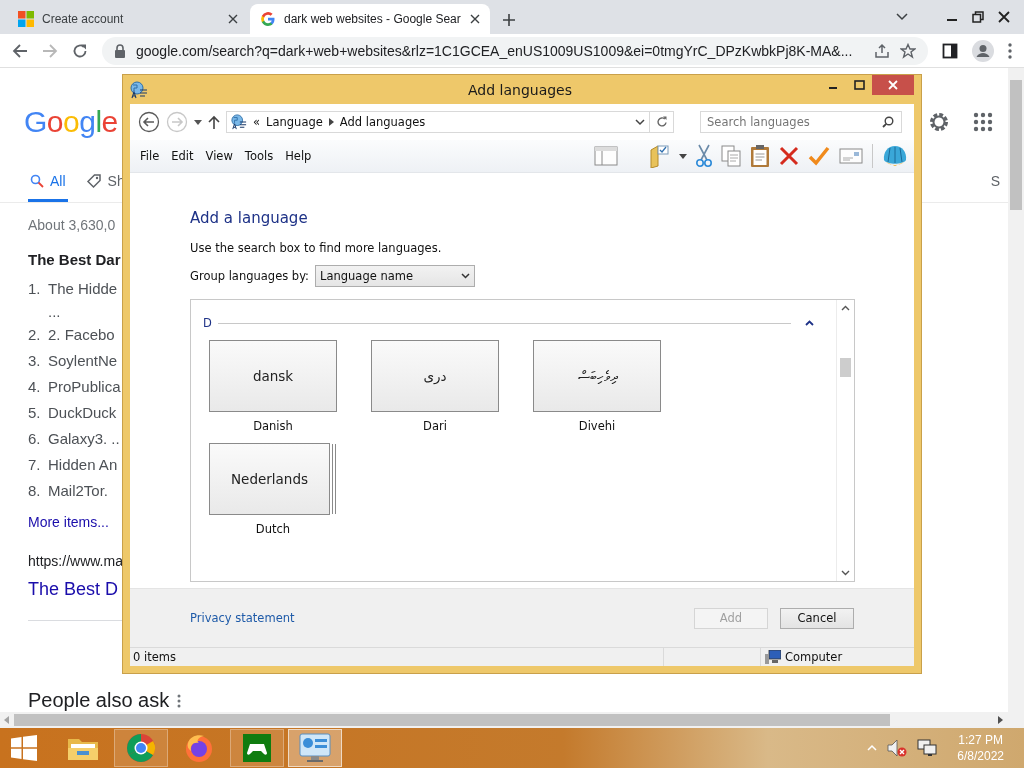  What do you see at coordinates (845, 440) in the screenshot?
I see `list-scrollbar` at bounding box center [845, 440].